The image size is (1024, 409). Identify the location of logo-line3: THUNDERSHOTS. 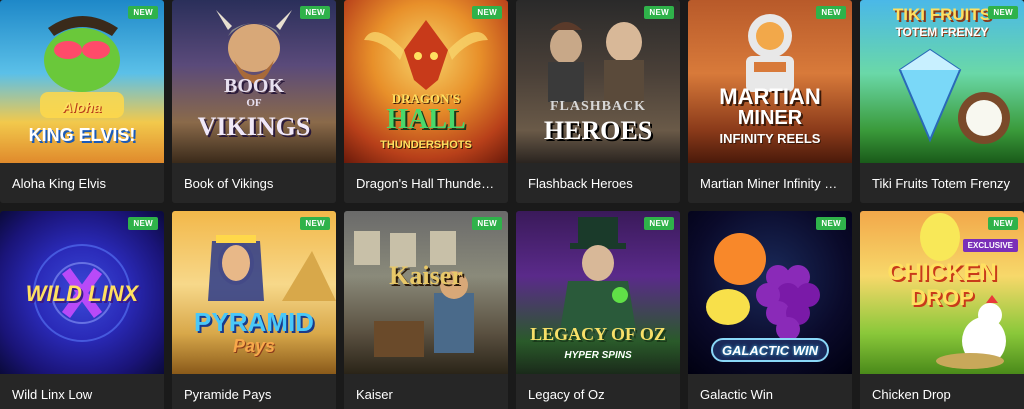
(426, 145).